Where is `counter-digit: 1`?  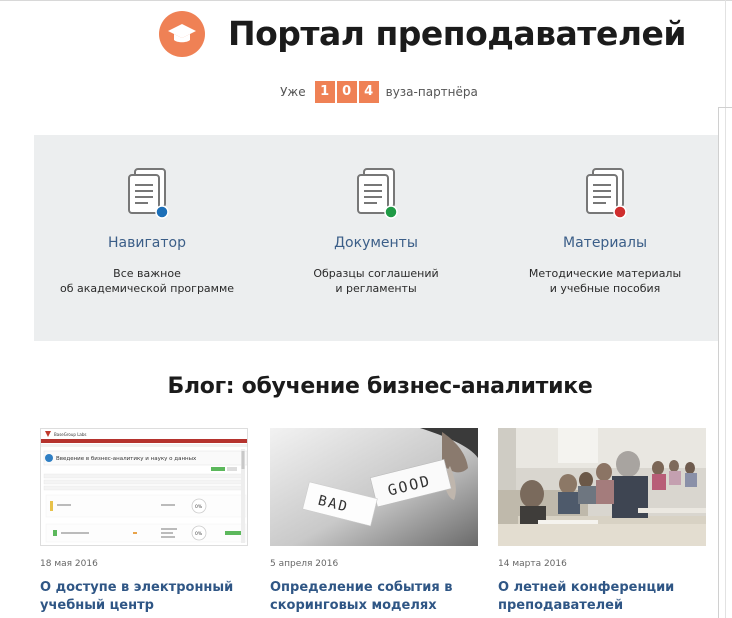
counter-digit: 1 is located at coordinates (324, 92).